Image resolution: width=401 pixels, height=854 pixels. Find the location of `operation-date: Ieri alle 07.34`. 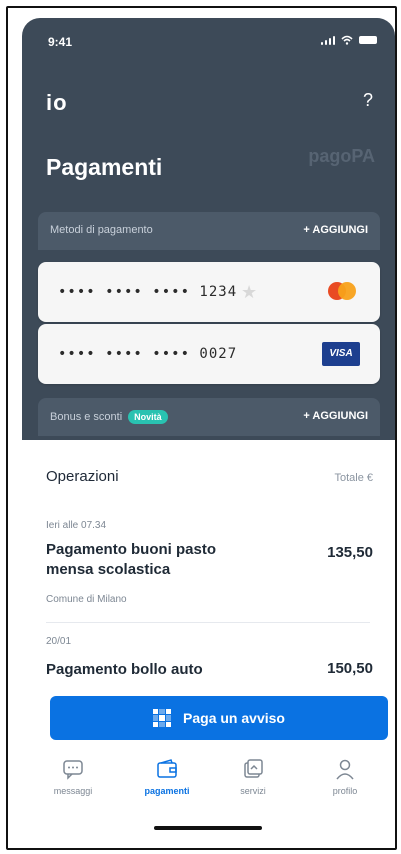

operation-date: Ieri alle 07.34 is located at coordinates (76, 525).